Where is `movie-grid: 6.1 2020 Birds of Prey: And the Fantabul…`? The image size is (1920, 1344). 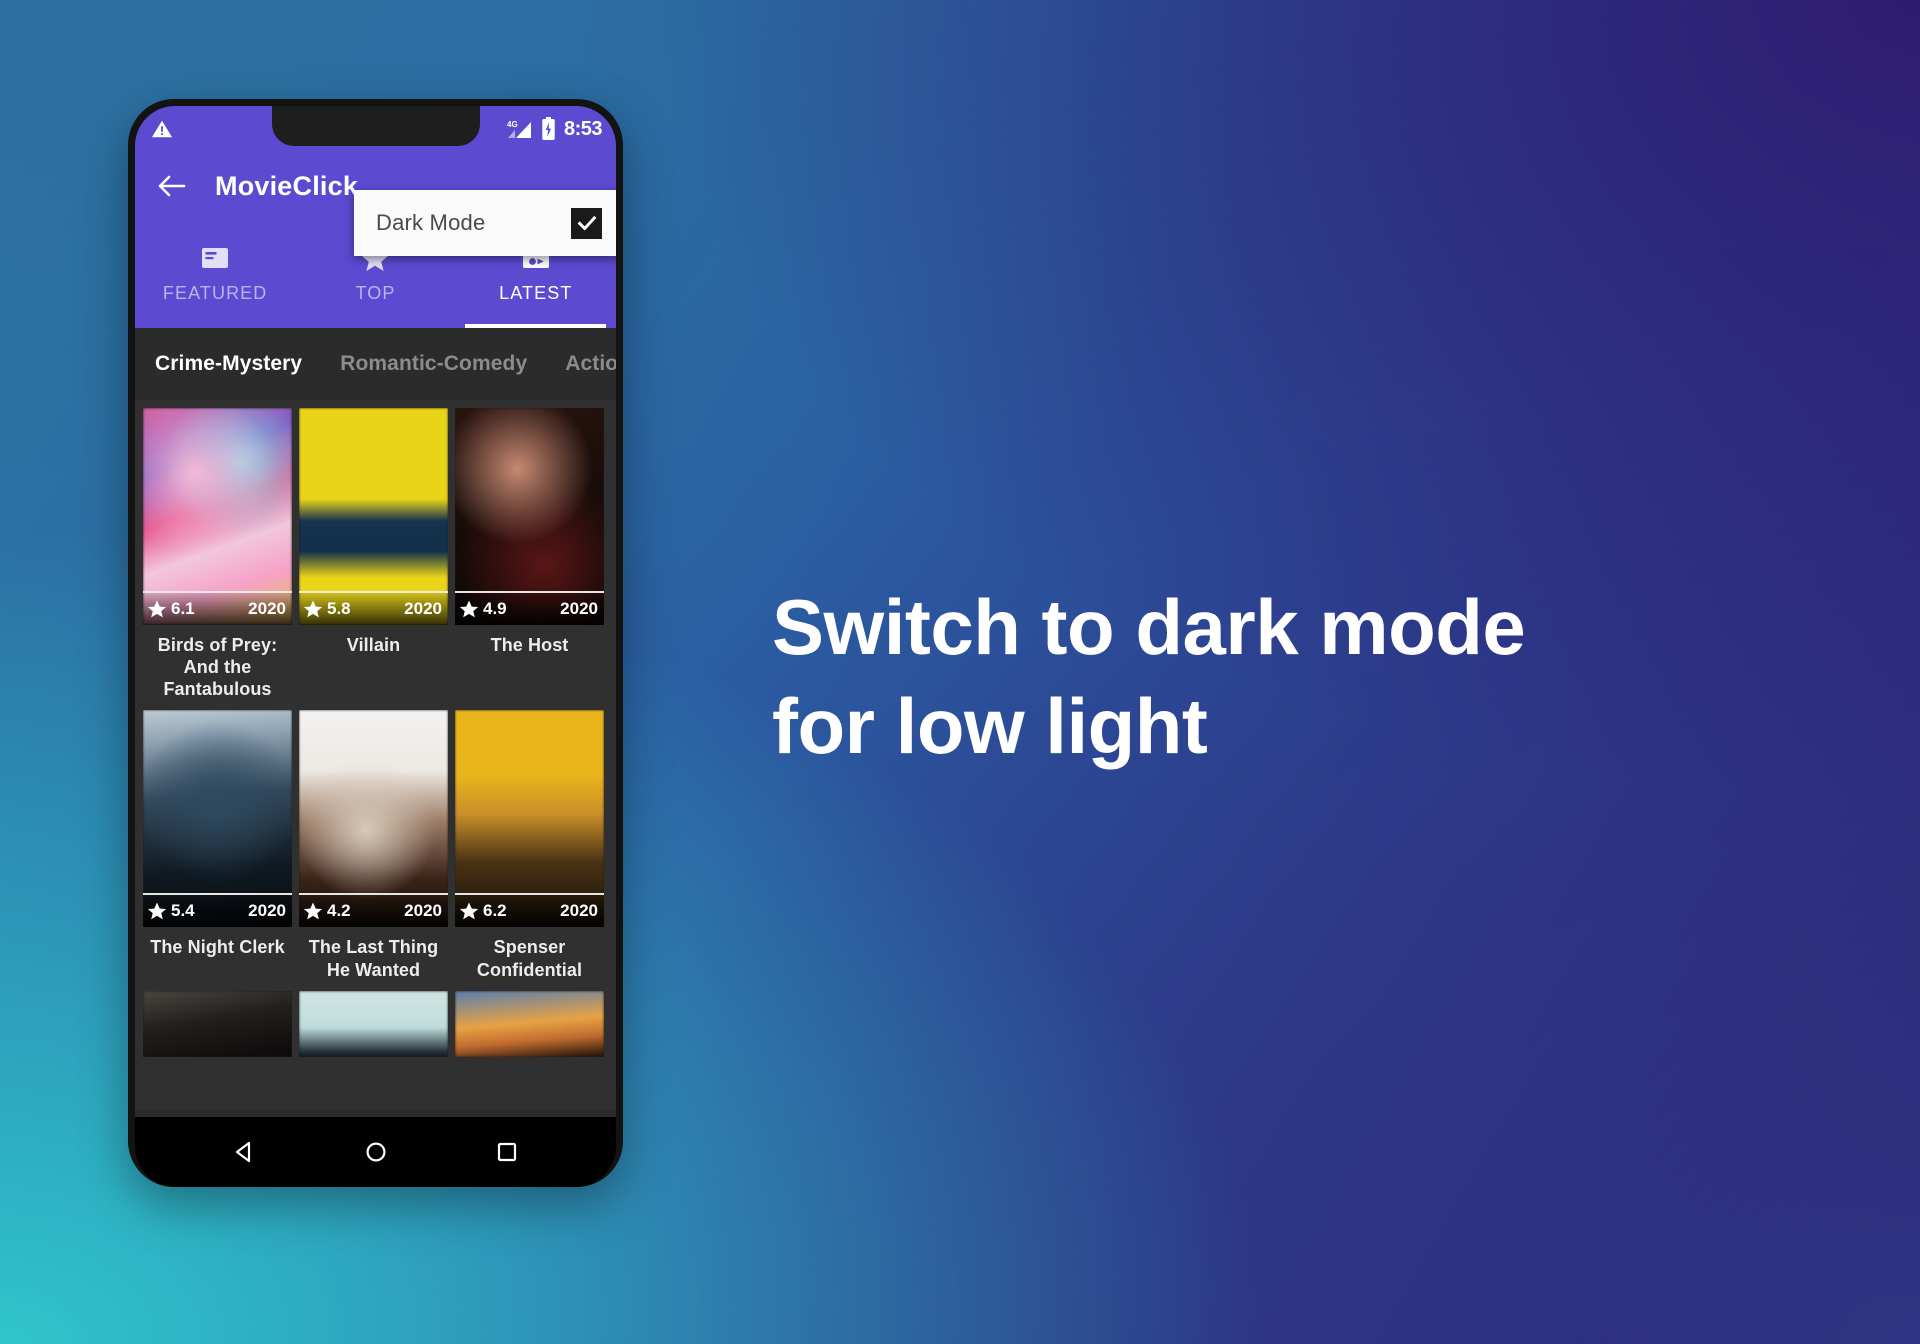 movie-grid: 6.1 2020 Birds of Prey: And the Fantabul… is located at coordinates (375, 755).